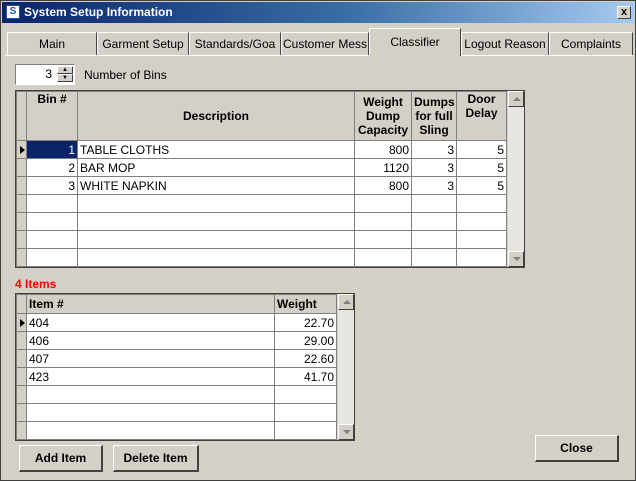 This screenshot has width=636, height=481. I want to click on tab-garment-setup: Garment Setup, so click(143, 44).